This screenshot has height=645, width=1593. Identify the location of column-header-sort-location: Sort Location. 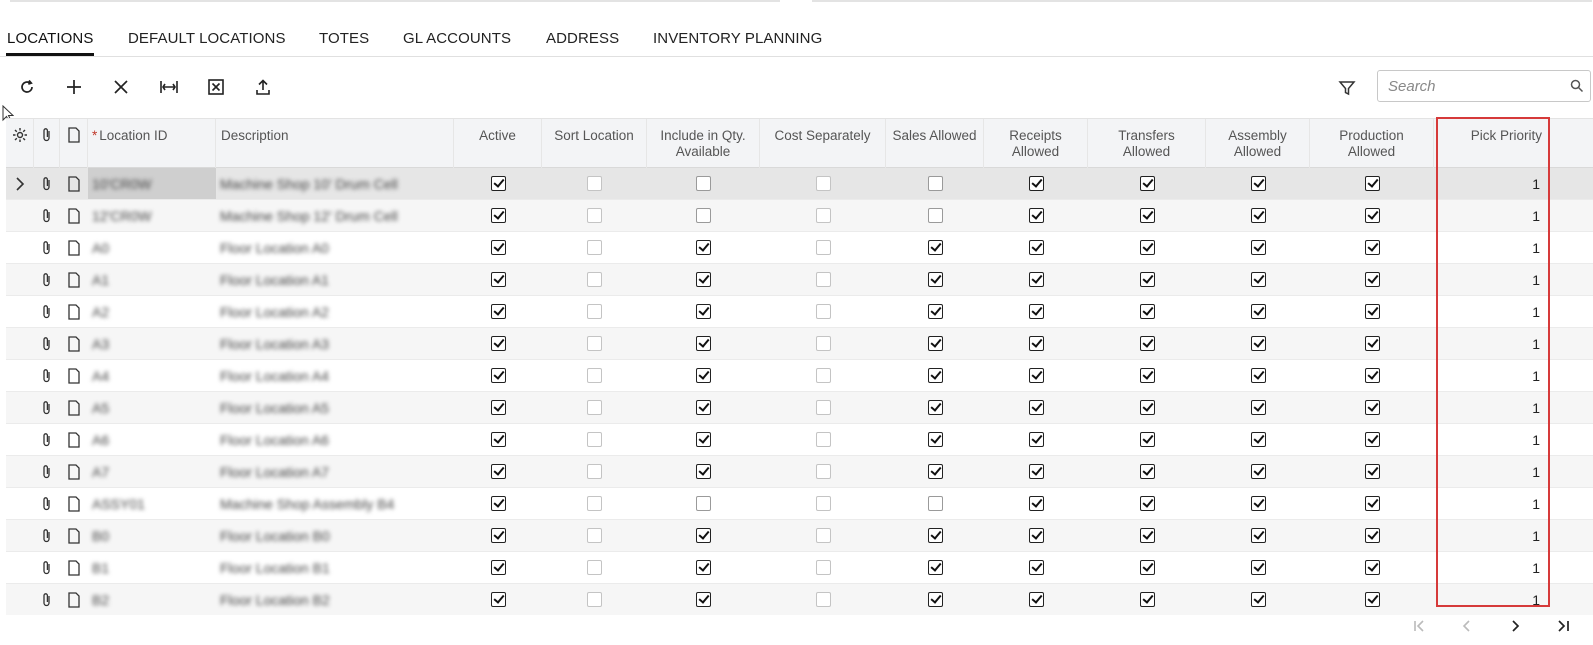
(594, 144).